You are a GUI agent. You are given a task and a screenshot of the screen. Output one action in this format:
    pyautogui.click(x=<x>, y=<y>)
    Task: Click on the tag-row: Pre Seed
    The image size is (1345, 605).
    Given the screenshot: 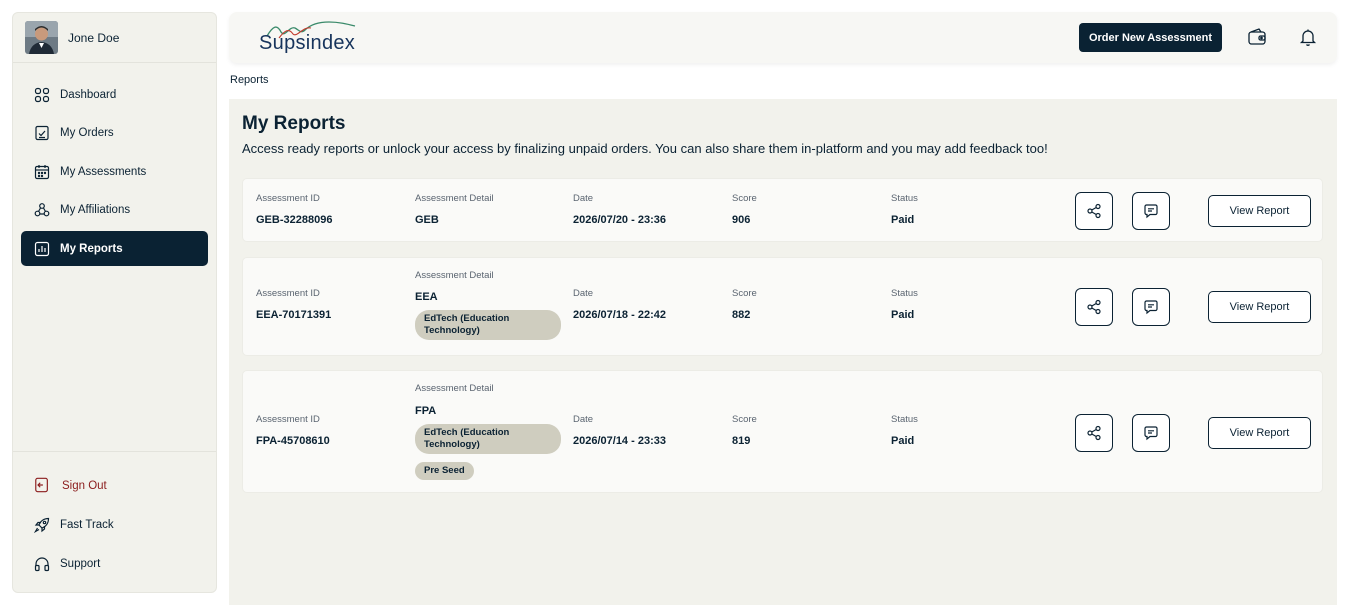 What is the action you would take?
    pyautogui.click(x=488, y=470)
    